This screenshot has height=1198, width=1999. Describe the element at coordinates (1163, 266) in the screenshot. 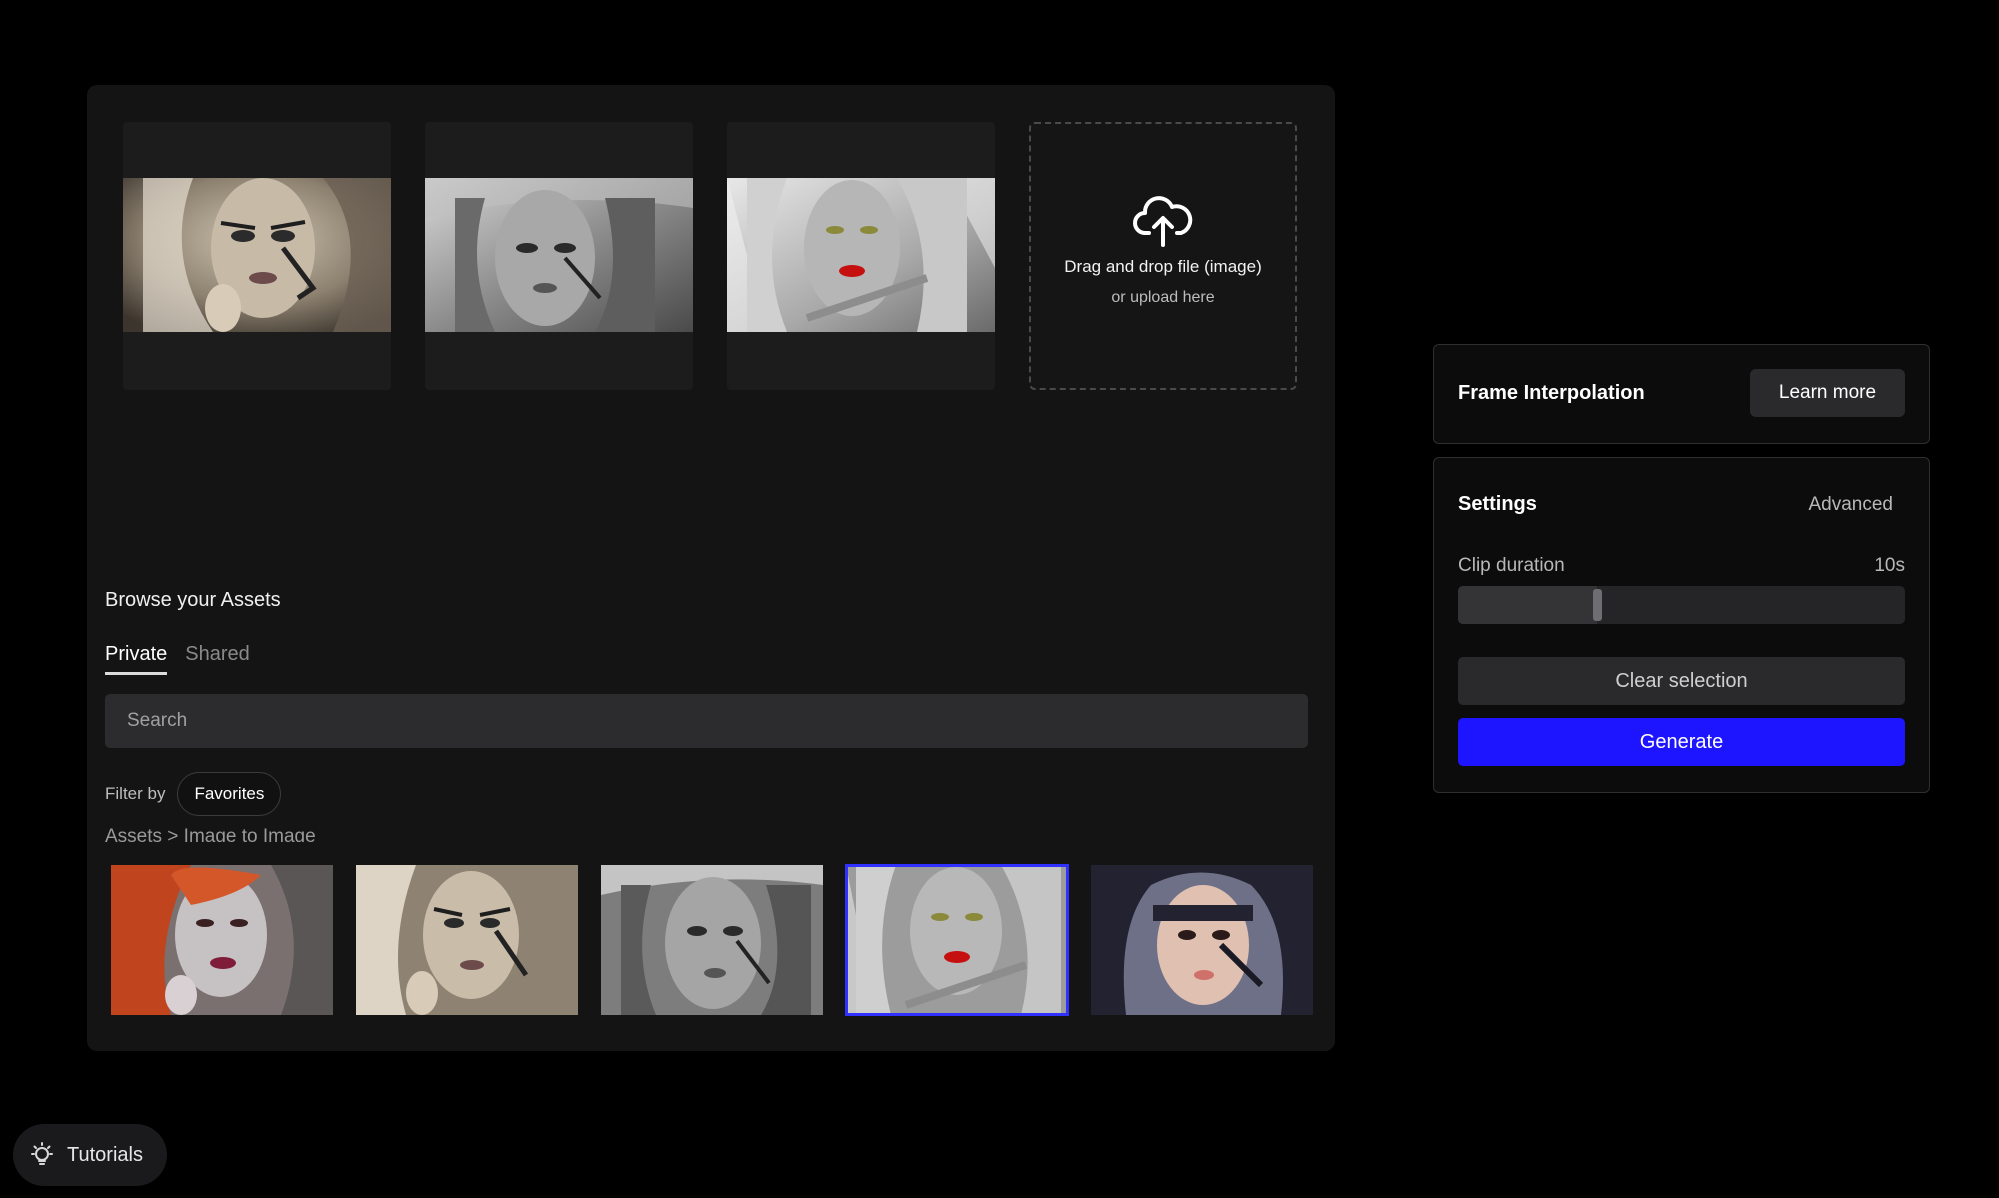

I see `upload-title: Drag and drop file (image)` at that location.